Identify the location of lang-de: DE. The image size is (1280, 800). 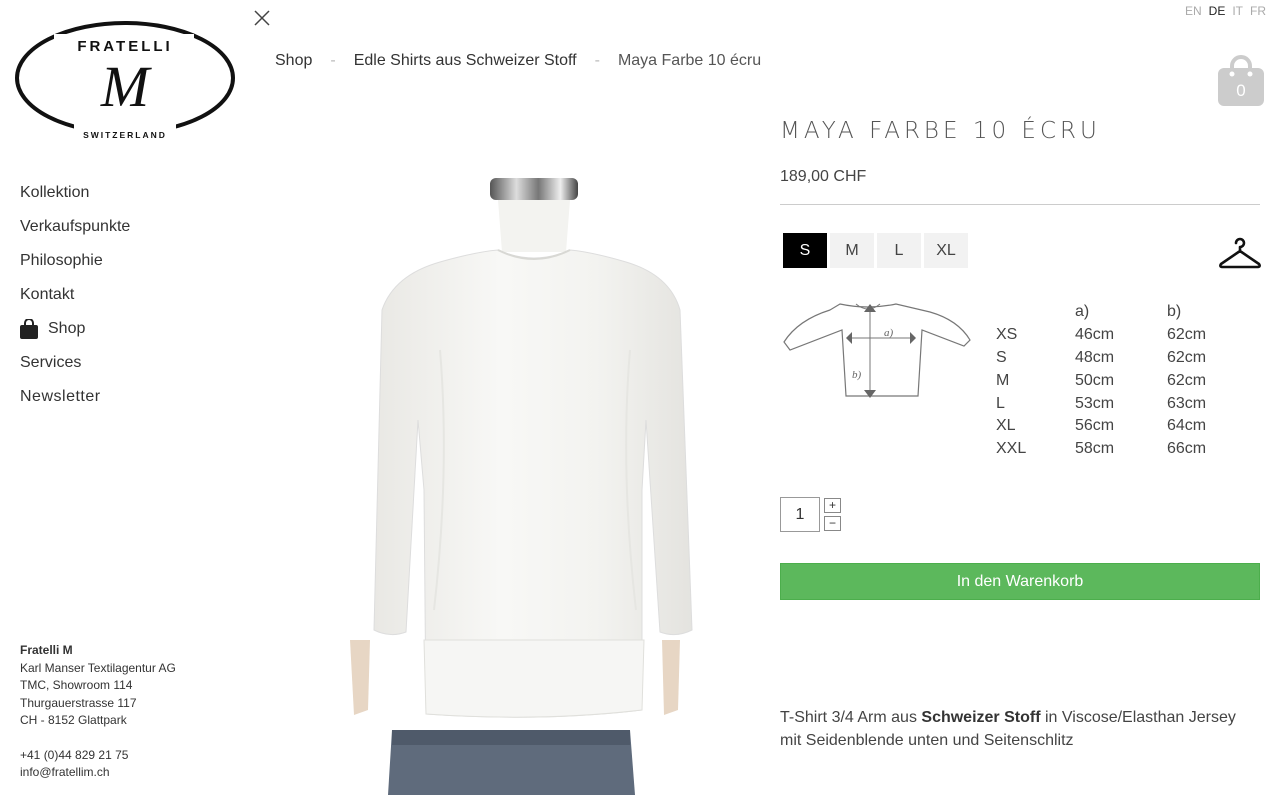
(1217, 11).